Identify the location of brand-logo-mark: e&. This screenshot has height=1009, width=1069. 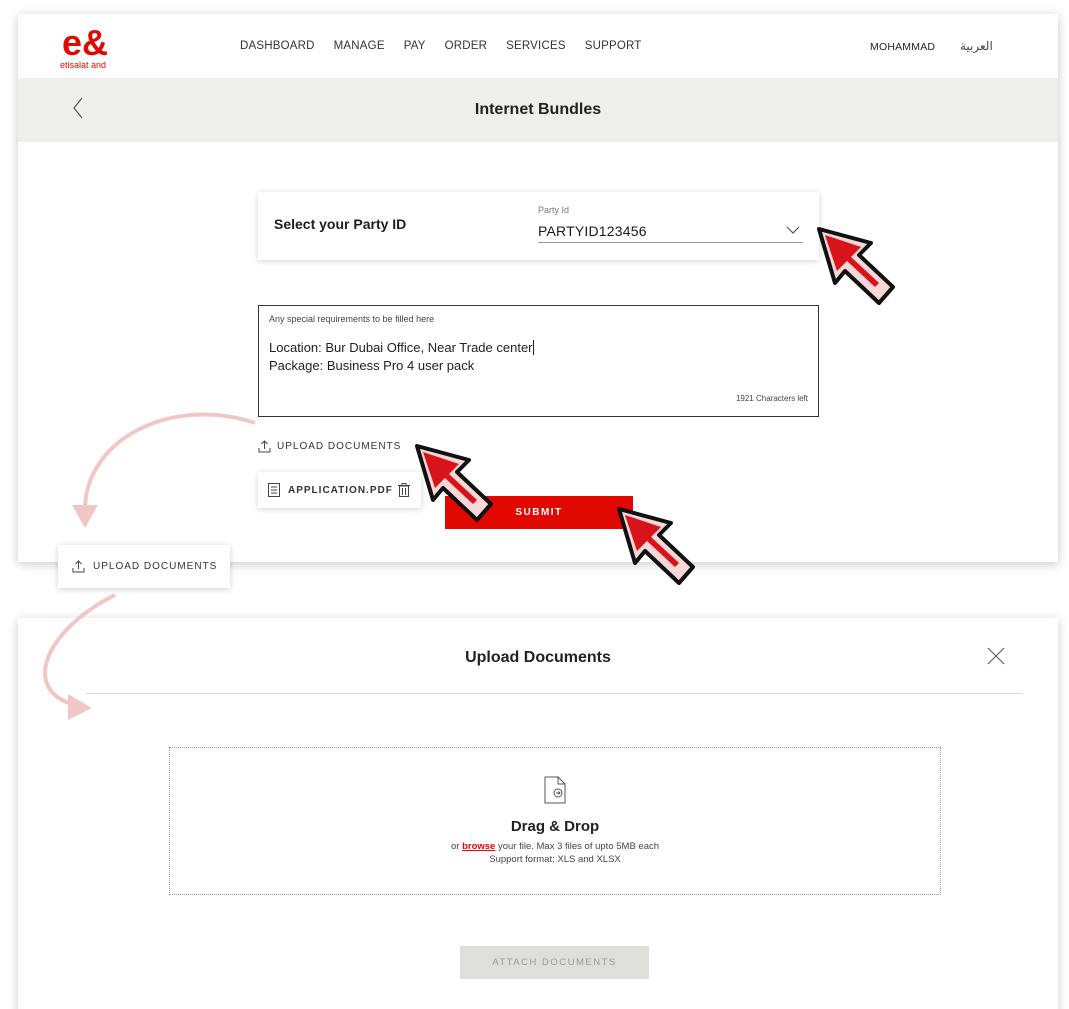
(85, 43).